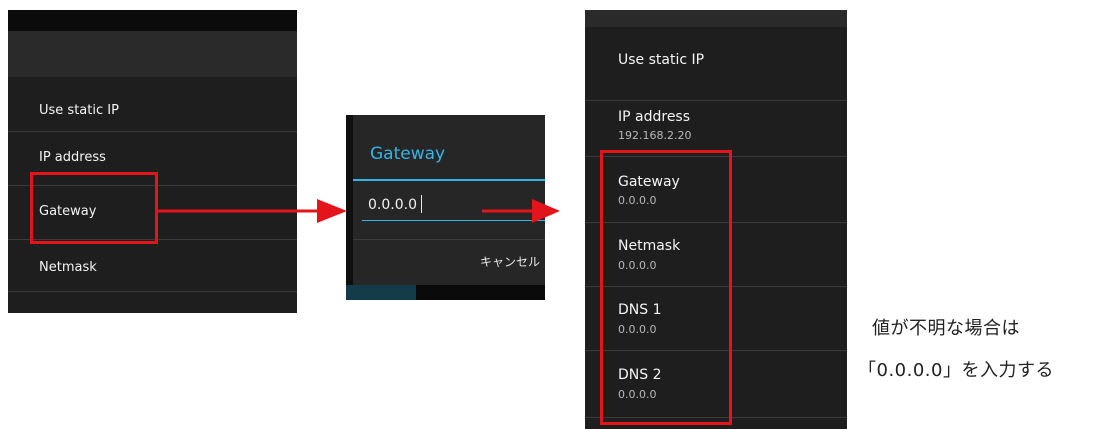  Describe the element at coordinates (510, 262) in the screenshot. I see `cancel-button-label: キャンセル` at that location.